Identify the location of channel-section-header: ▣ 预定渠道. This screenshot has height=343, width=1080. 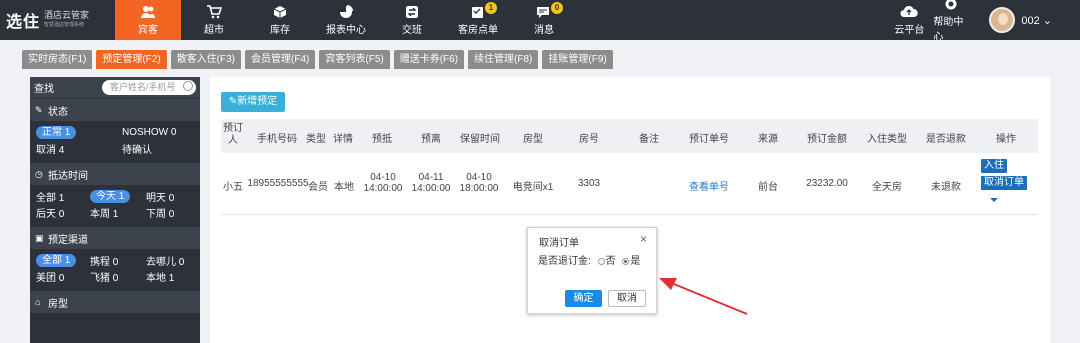
(115, 238).